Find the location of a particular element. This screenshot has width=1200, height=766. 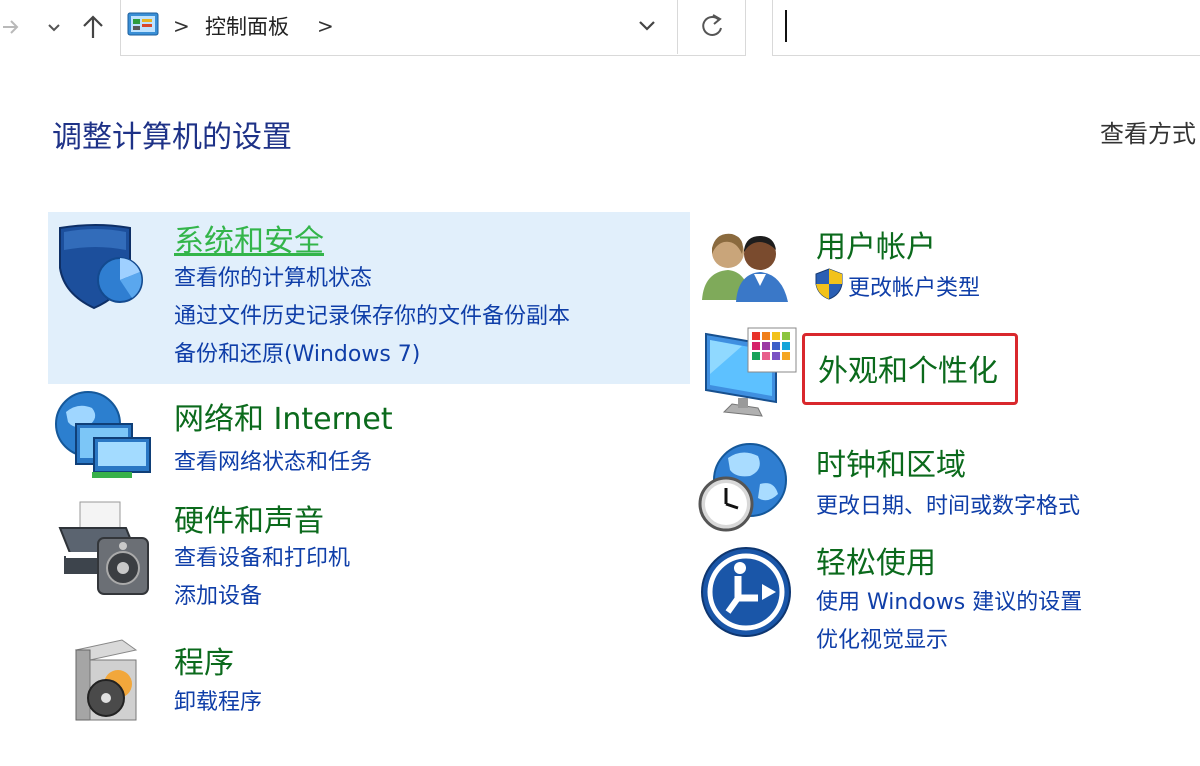

link-optimize-visual-display: 优化视觉显示 is located at coordinates (882, 638).